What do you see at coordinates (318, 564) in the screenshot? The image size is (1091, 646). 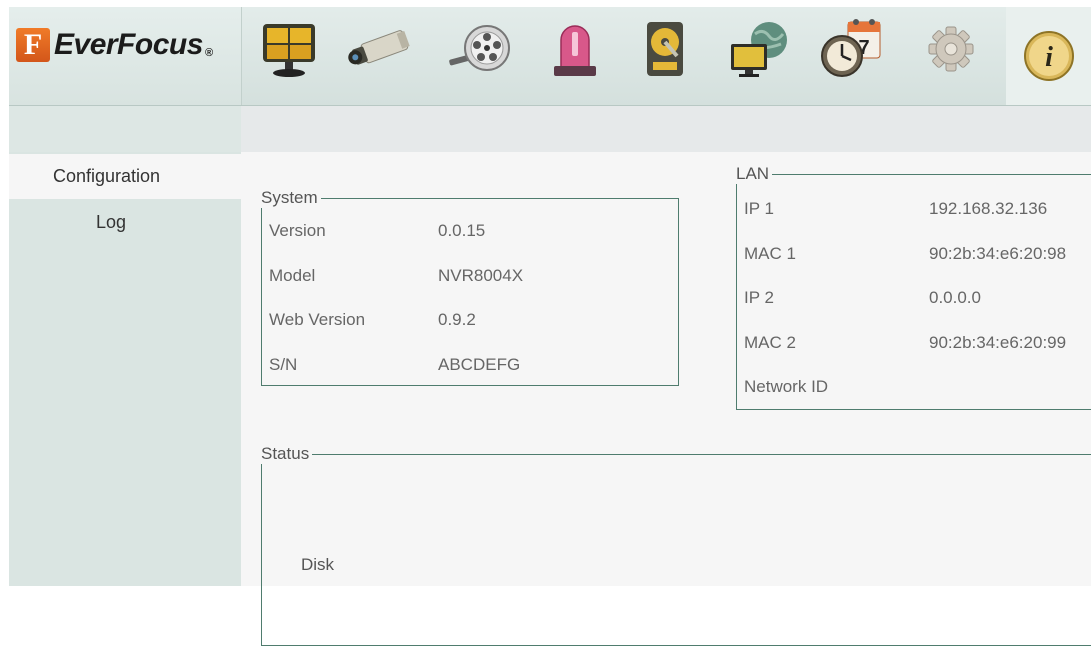 I see `disk-label: Disk` at bounding box center [318, 564].